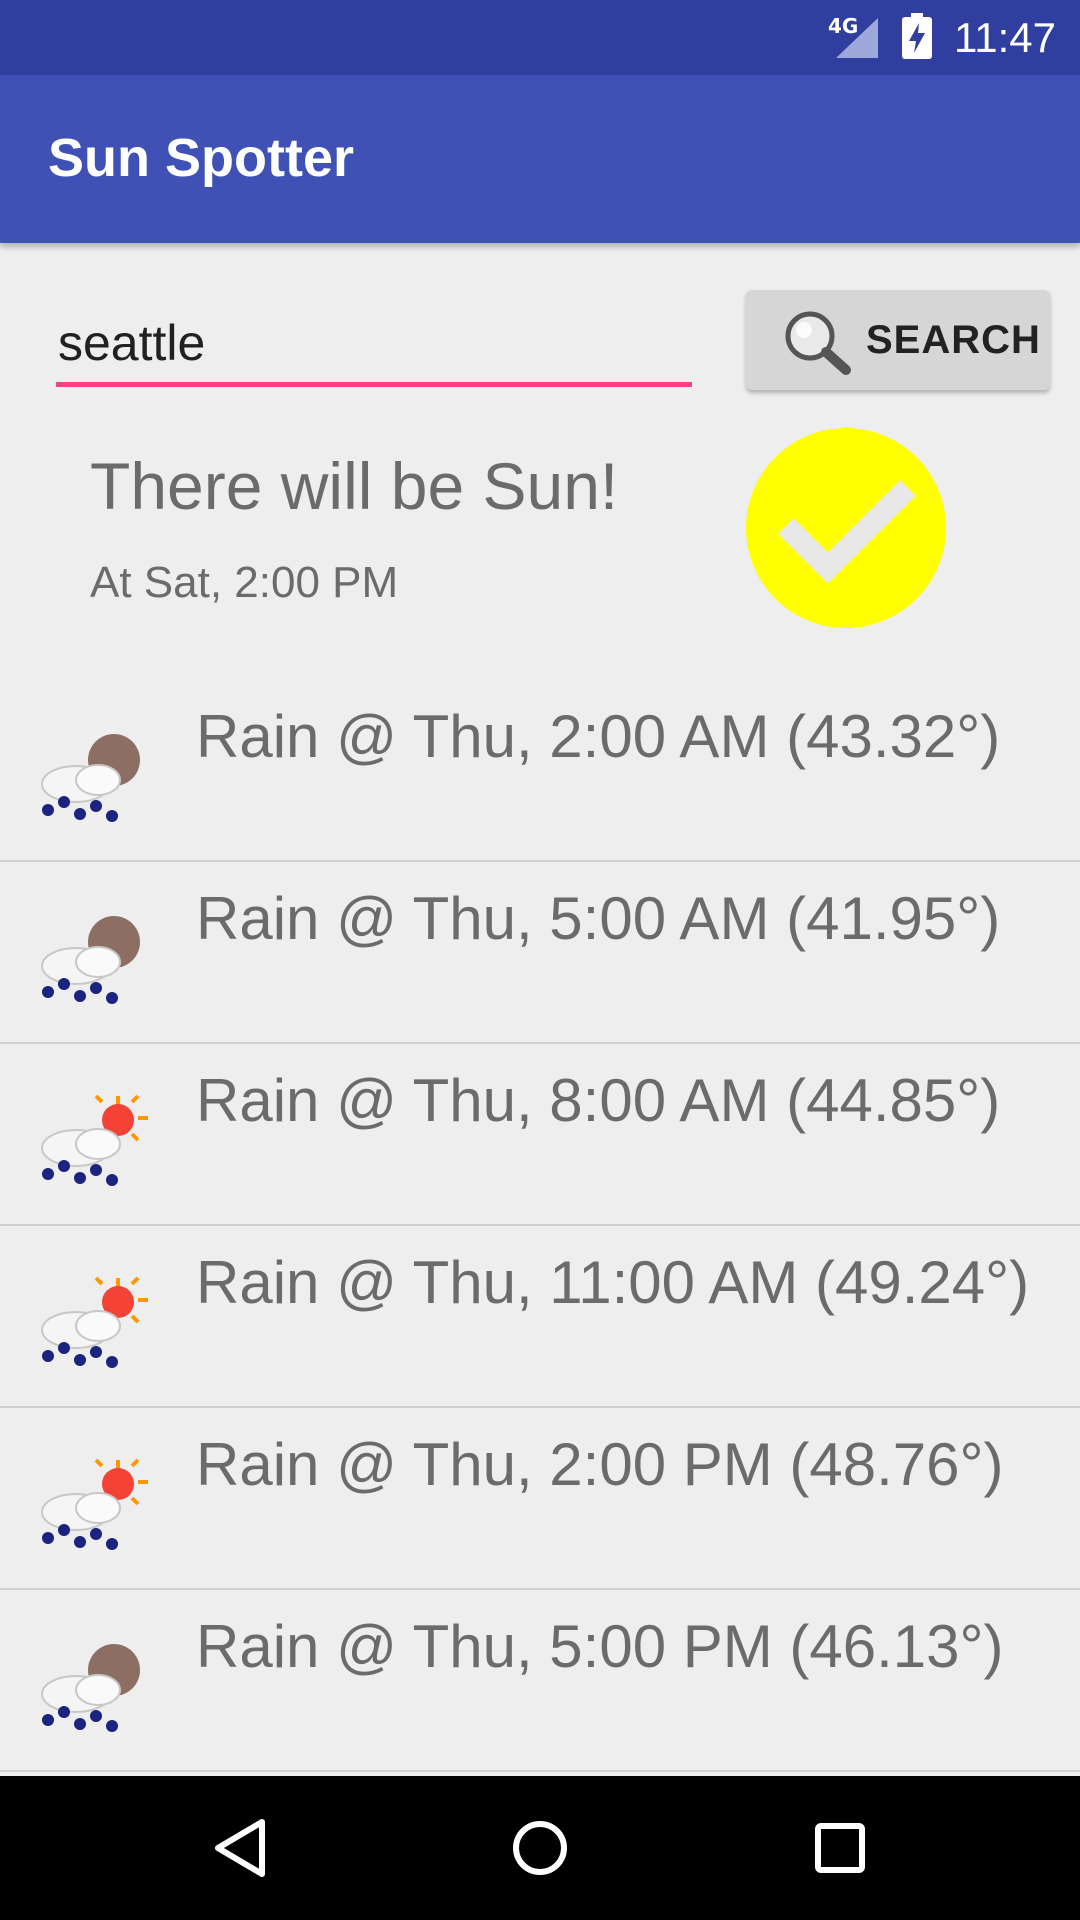 The height and width of the screenshot is (1920, 1080). I want to click on status-bar: 4G 11:47, so click(540, 37).